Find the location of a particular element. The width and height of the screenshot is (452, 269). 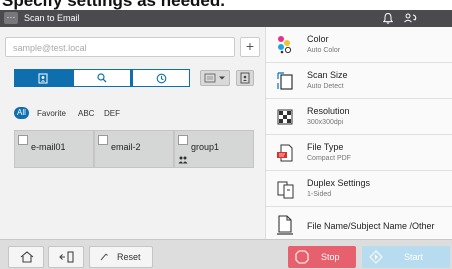

entry-label: e-mail01 is located at coordinates (48, 147).